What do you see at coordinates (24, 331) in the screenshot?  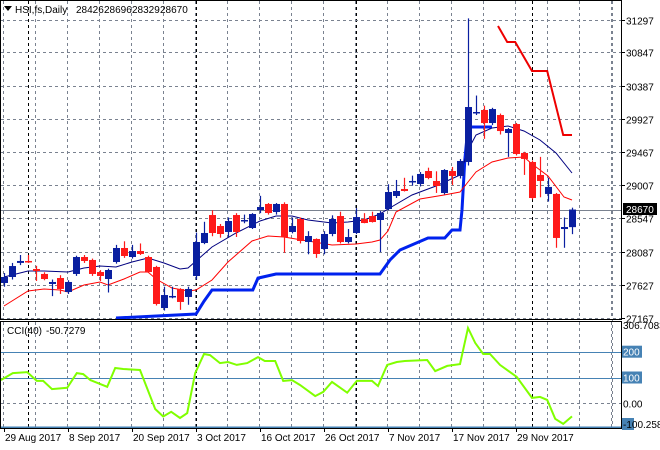 I see `cci-title: CCI(40)` at bounding box center [24, 331].